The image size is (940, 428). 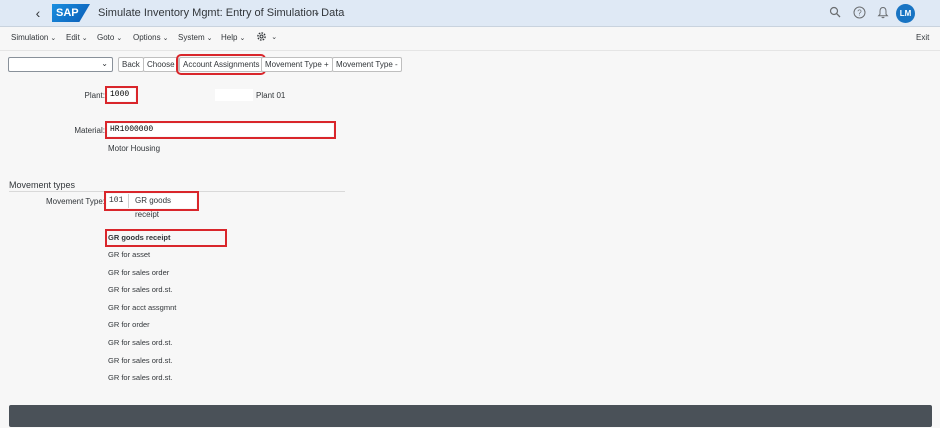 What do you see at coordinates (60, 64) in the screenshot?
I see `command-field: ⌄` at bounding box center [60, 64].